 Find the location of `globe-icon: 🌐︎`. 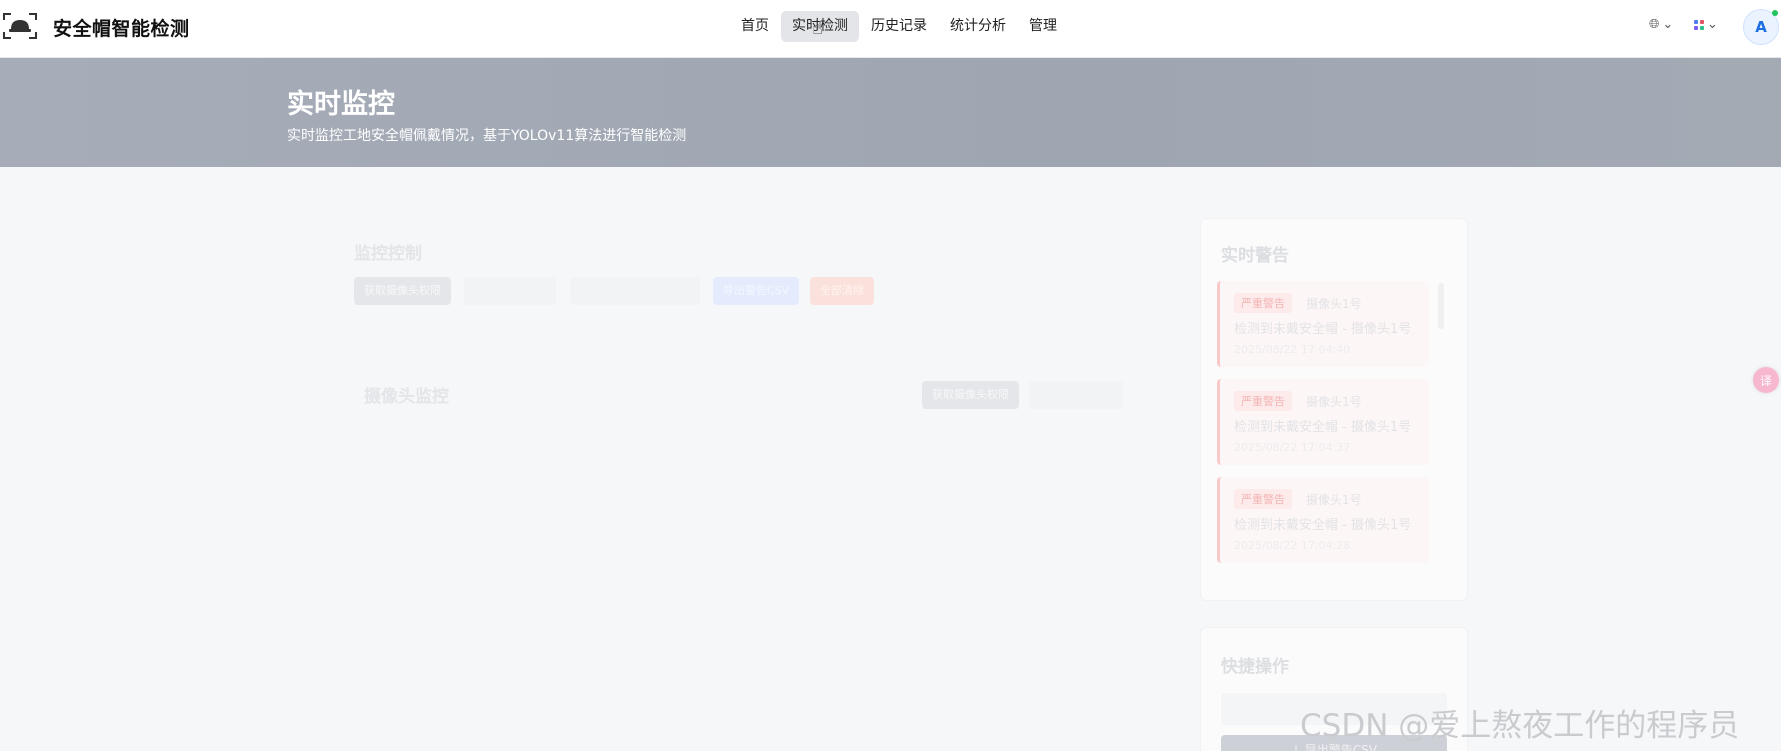

globe-icon: 🌐︎ is located at coordinates (1654, 24).